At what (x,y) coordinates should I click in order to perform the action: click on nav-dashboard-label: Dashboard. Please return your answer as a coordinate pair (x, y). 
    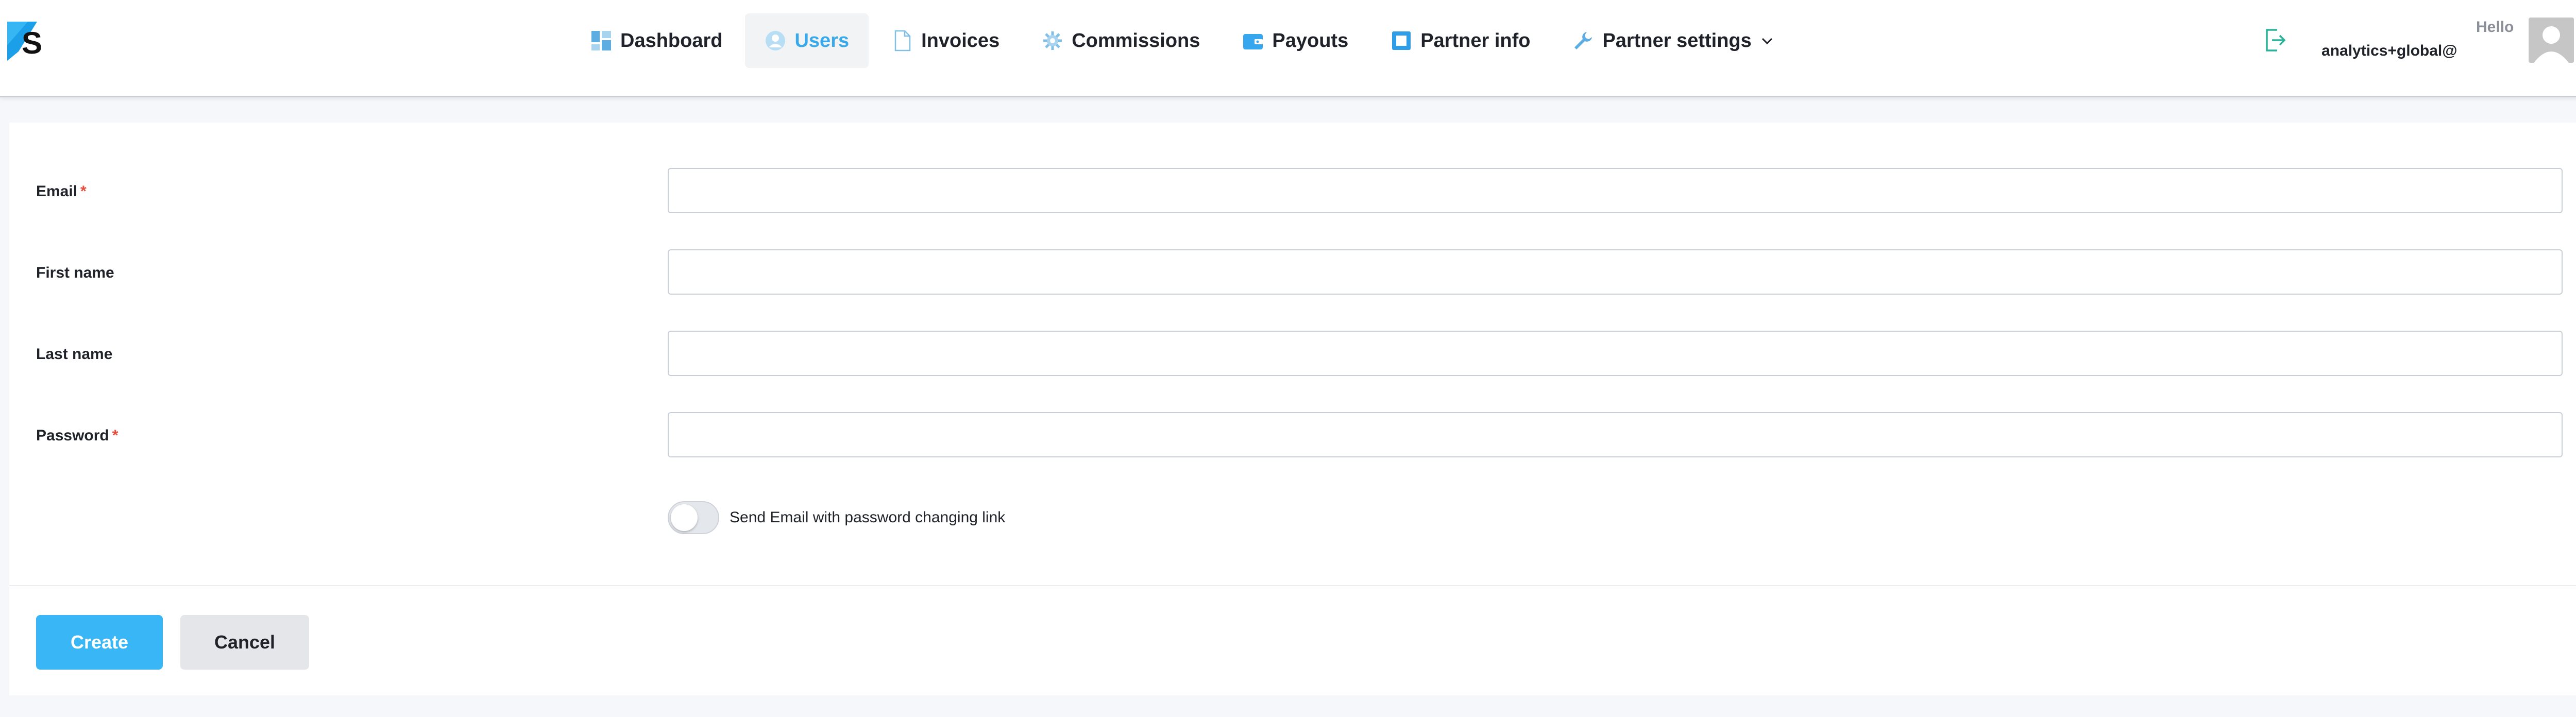
    Looking at the image, I should click on (671, 40).